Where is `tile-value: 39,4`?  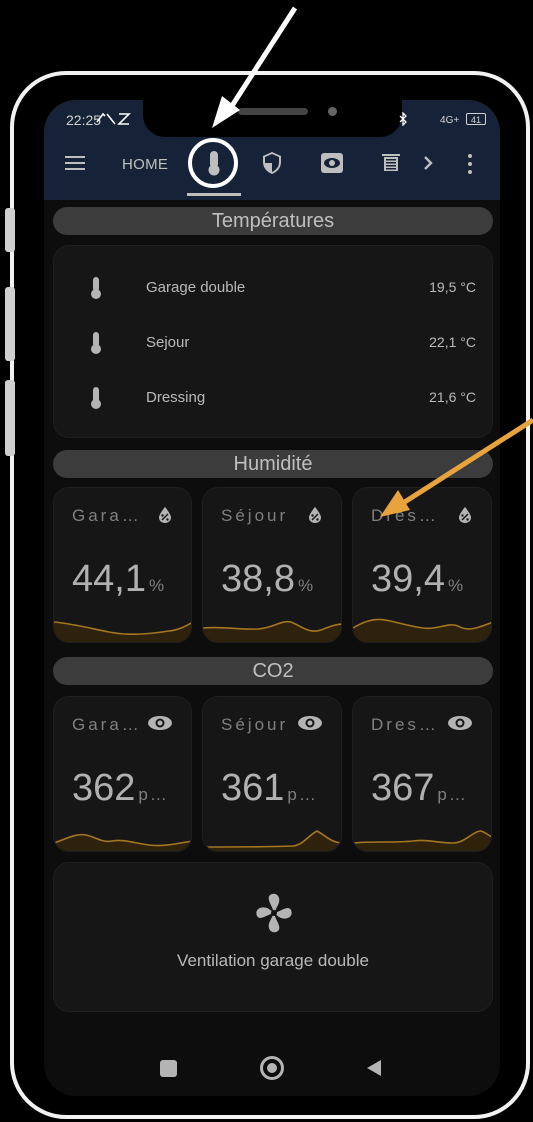 tile-value: 39,4 is located at coordinates (408, 579).